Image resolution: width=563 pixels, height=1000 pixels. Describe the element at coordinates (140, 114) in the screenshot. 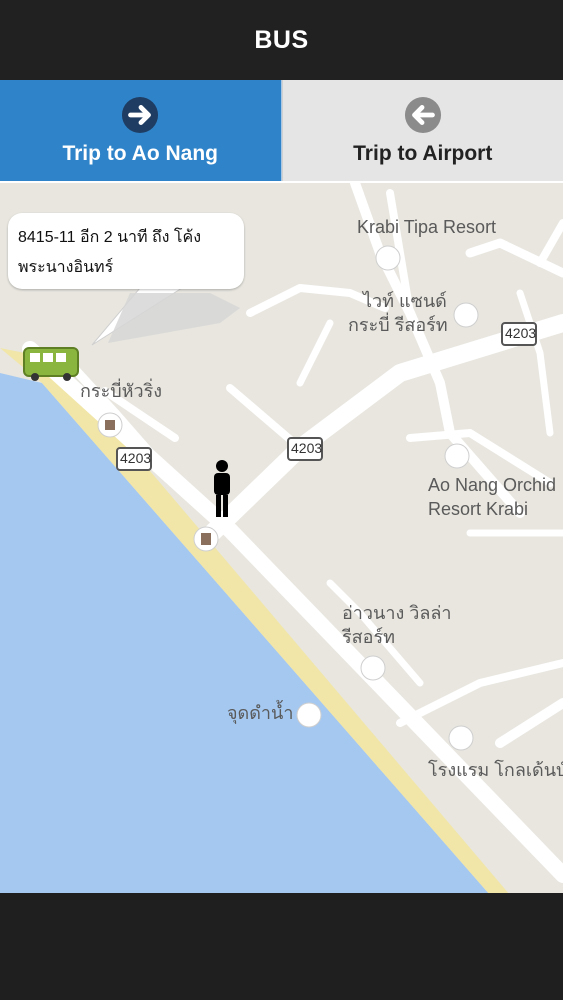

I see `arrow-right-circle-icon` at that location.